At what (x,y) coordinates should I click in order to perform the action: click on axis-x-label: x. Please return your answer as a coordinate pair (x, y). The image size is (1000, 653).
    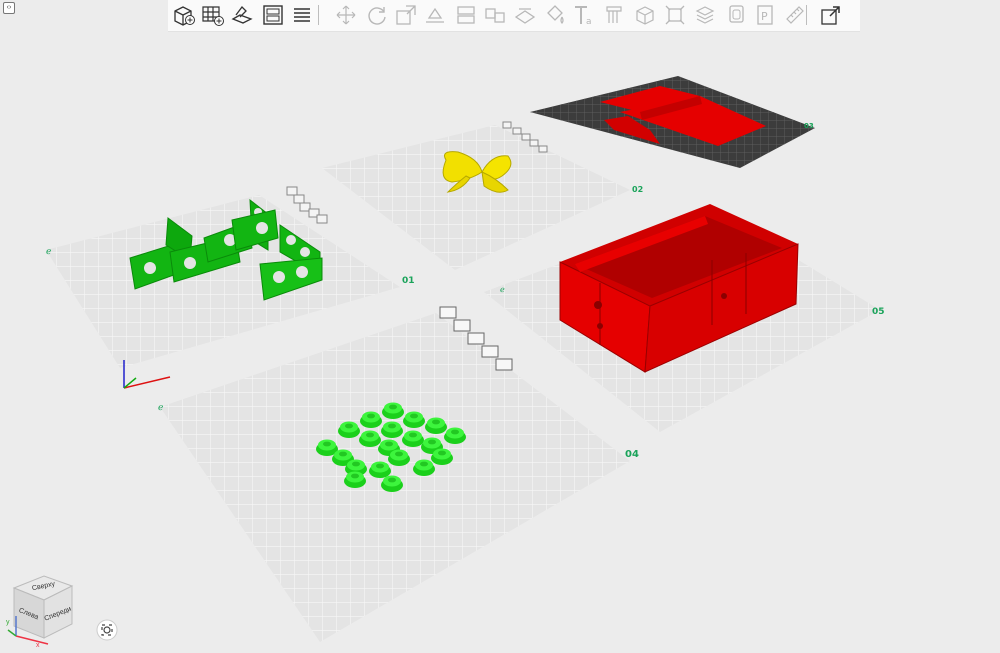
    Looking at the image, I should click on (38, 645).